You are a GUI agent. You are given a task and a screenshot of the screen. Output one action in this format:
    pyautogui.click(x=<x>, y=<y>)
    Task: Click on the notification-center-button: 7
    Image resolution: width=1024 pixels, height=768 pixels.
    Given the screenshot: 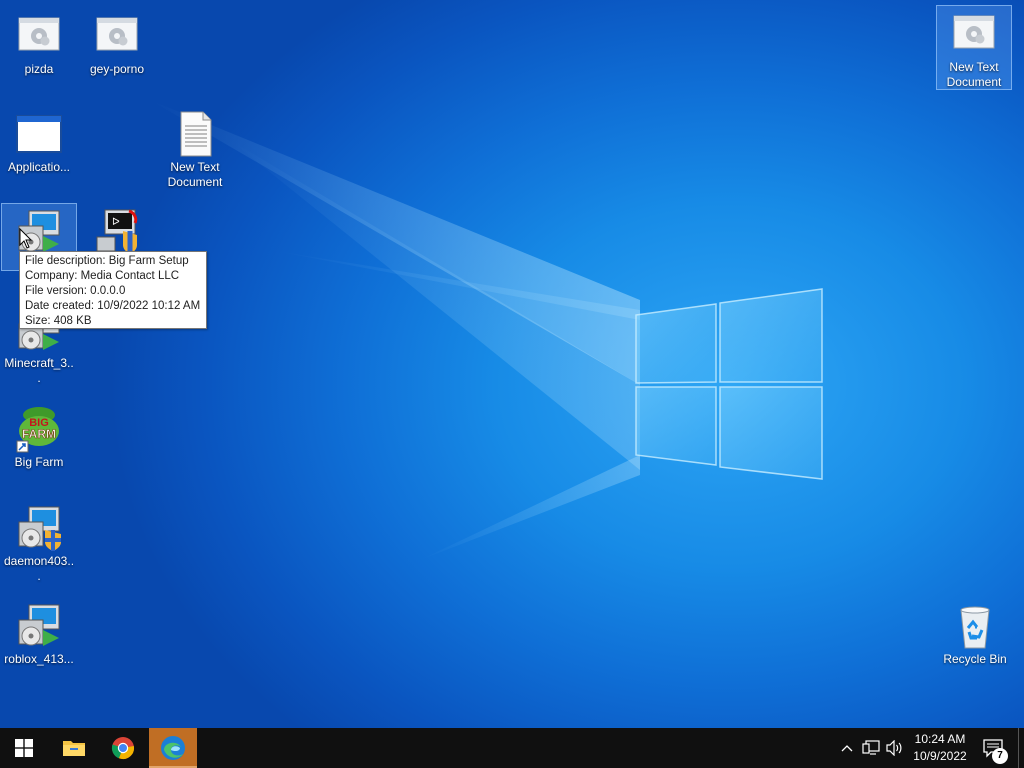 What is the action you would take?
    pyautogui.click(x=996, y=748)
    